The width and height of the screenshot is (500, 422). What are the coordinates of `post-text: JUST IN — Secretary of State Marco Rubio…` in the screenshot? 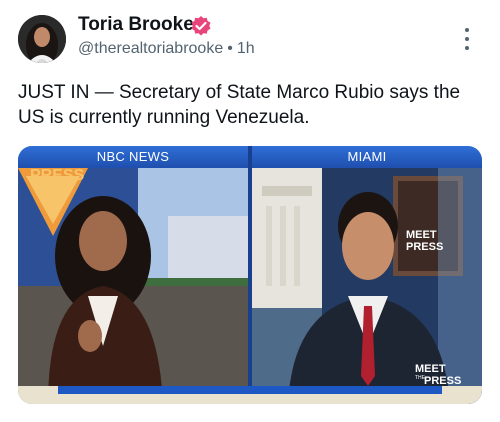 It's located at (239, 105).